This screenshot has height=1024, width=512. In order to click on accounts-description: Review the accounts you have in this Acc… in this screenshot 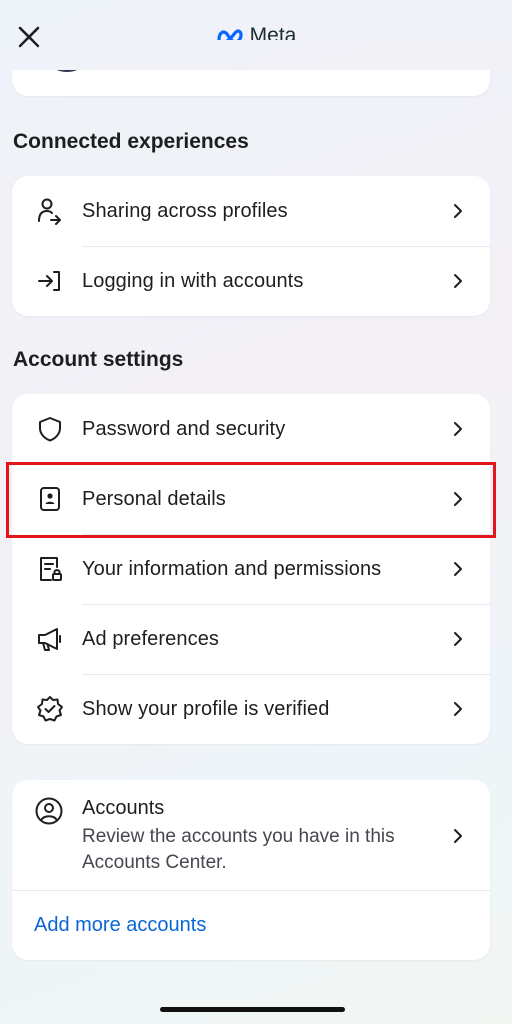, I will do `click(238, 849)`.